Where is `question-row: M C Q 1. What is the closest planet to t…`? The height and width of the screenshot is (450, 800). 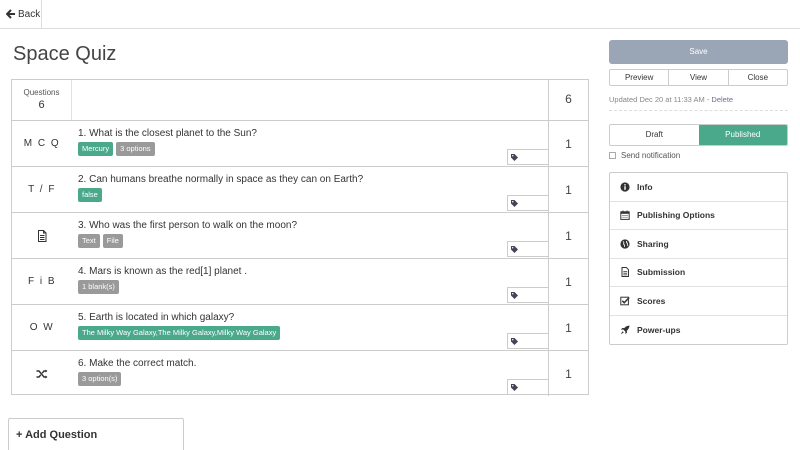
question-row: M C Q 1. What is the closest planet to t… is located at coordinates (300, 144).